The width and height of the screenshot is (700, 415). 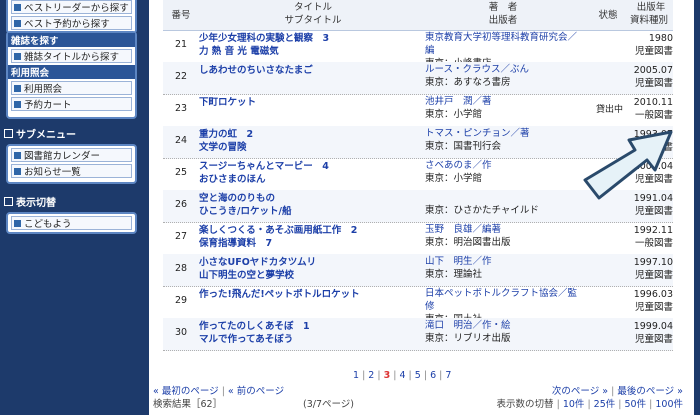 What do you see at coordinates (299, 237) in the screenshot?
I see `row-title: 楽しくつくる・あそぶ画用紙工作 2 保育指導資料 7` at bounding box center [299, 237].